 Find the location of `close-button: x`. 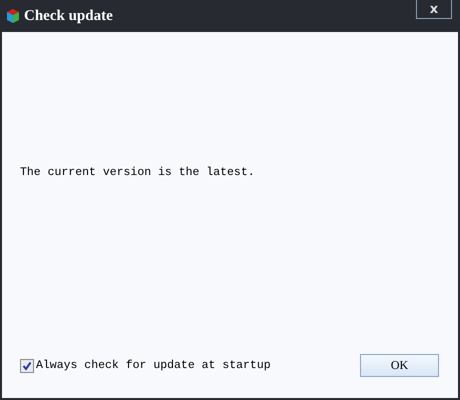

close-button: x is located at coordinates (434, 9).